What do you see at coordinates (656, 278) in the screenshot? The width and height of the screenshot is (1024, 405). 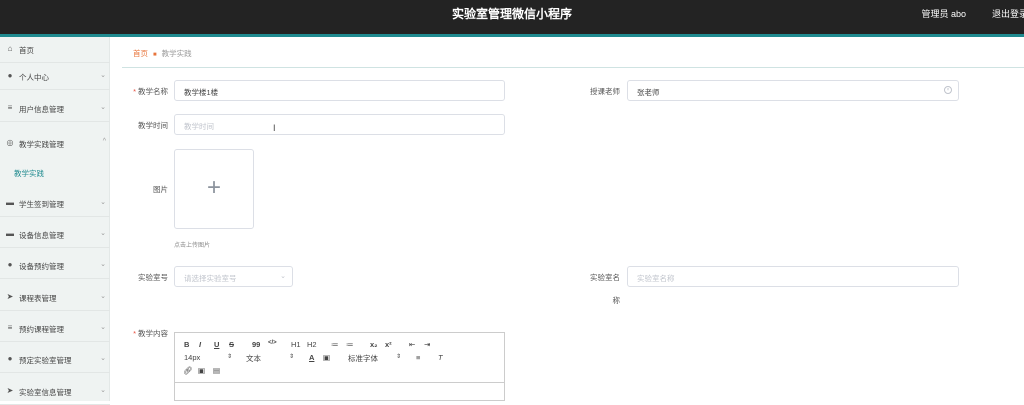 I see `lab-name-placeholder: 实验室名称` at bounding box center [656, 278].